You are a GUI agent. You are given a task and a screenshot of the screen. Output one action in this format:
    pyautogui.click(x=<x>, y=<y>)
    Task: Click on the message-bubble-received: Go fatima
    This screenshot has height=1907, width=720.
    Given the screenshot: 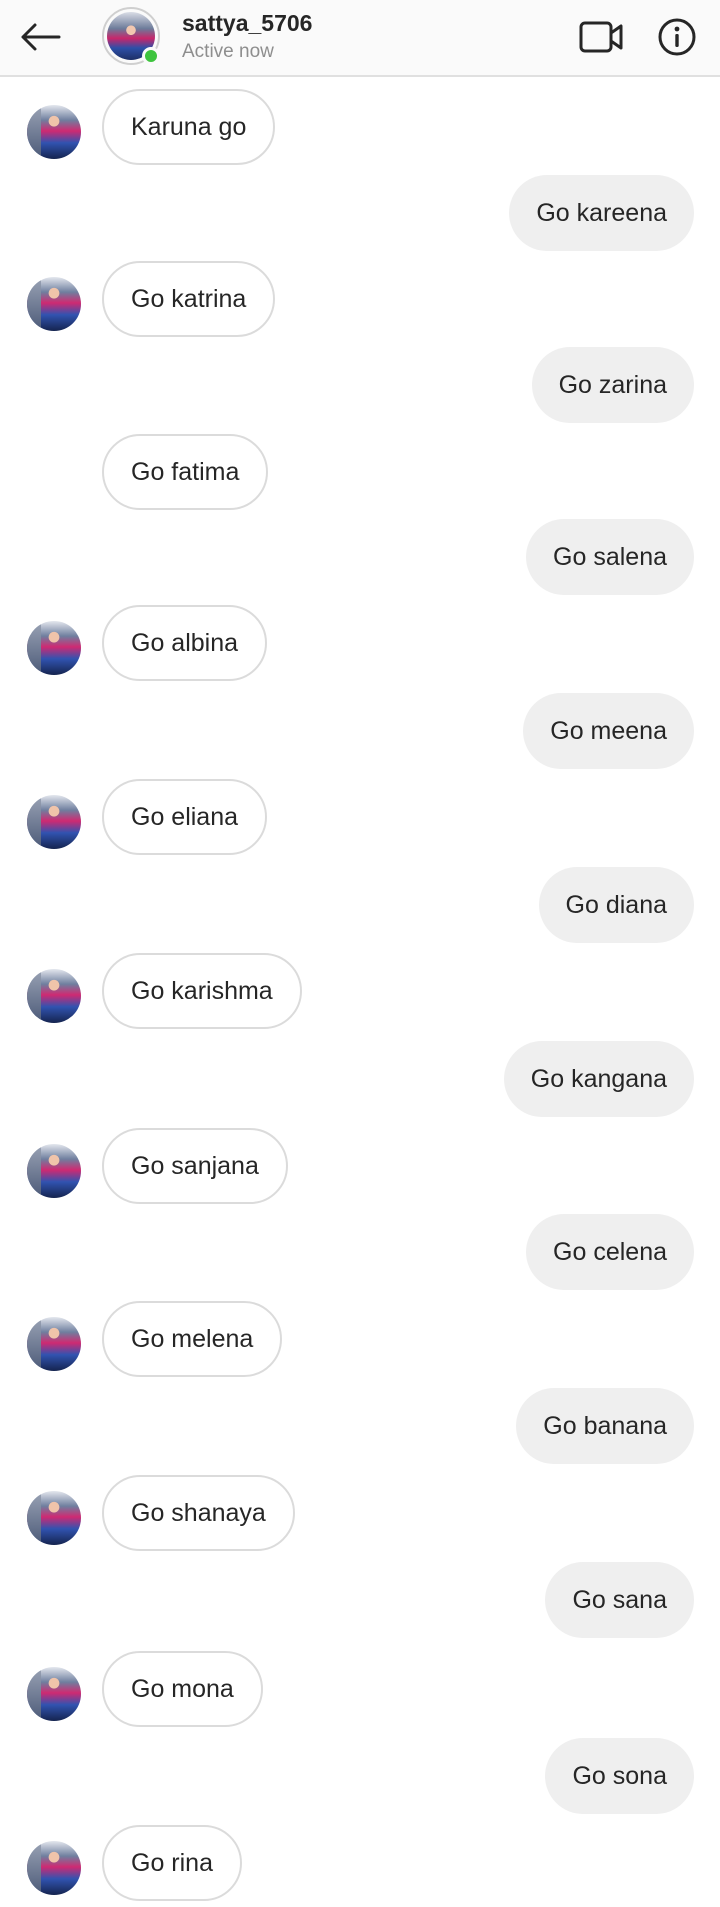 What is the action you would take?
    pyautogui.click(x=185, y=472)
    